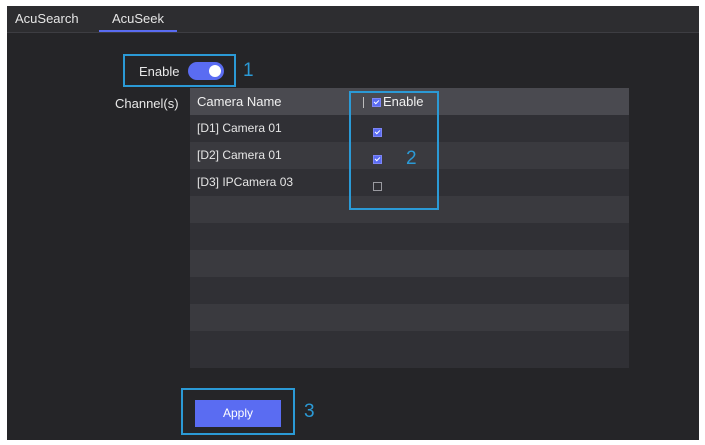  Describe the element at coordinates (245, 182) in the screenshot. I see `camera-name: [D3] IPCamera 03` at that location.